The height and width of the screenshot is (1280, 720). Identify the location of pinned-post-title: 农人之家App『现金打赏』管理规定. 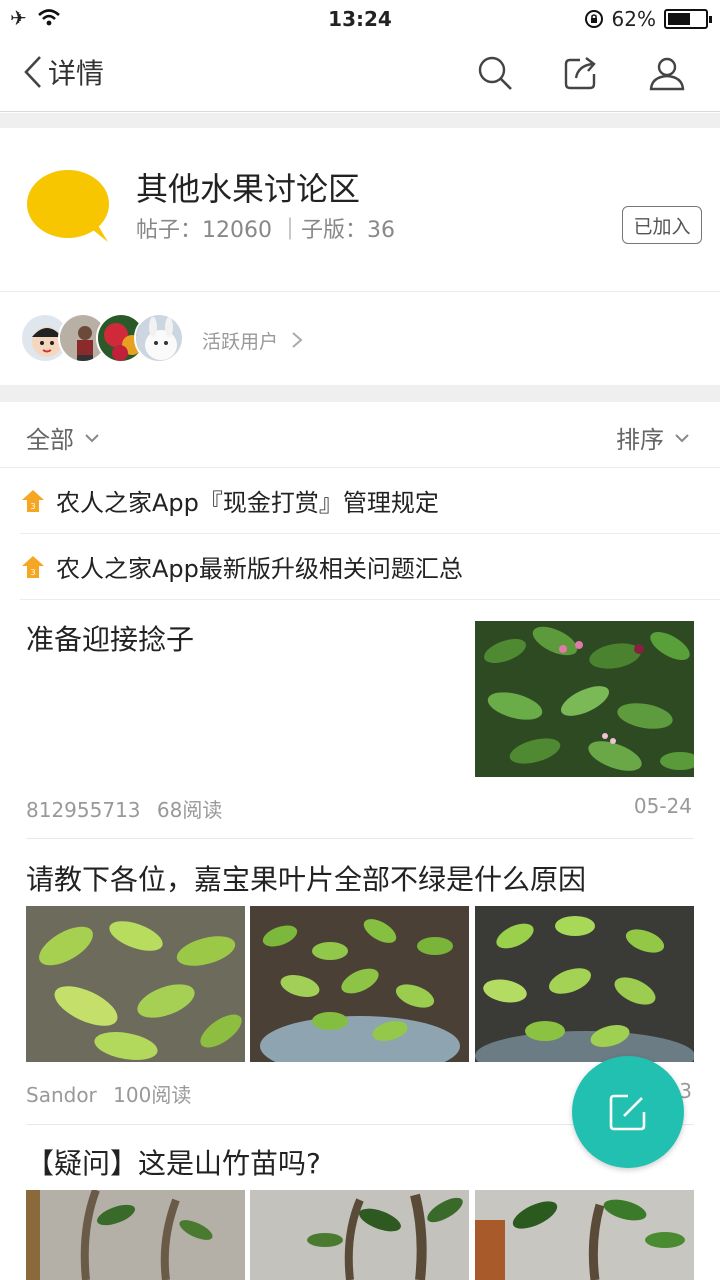
(247, 503).